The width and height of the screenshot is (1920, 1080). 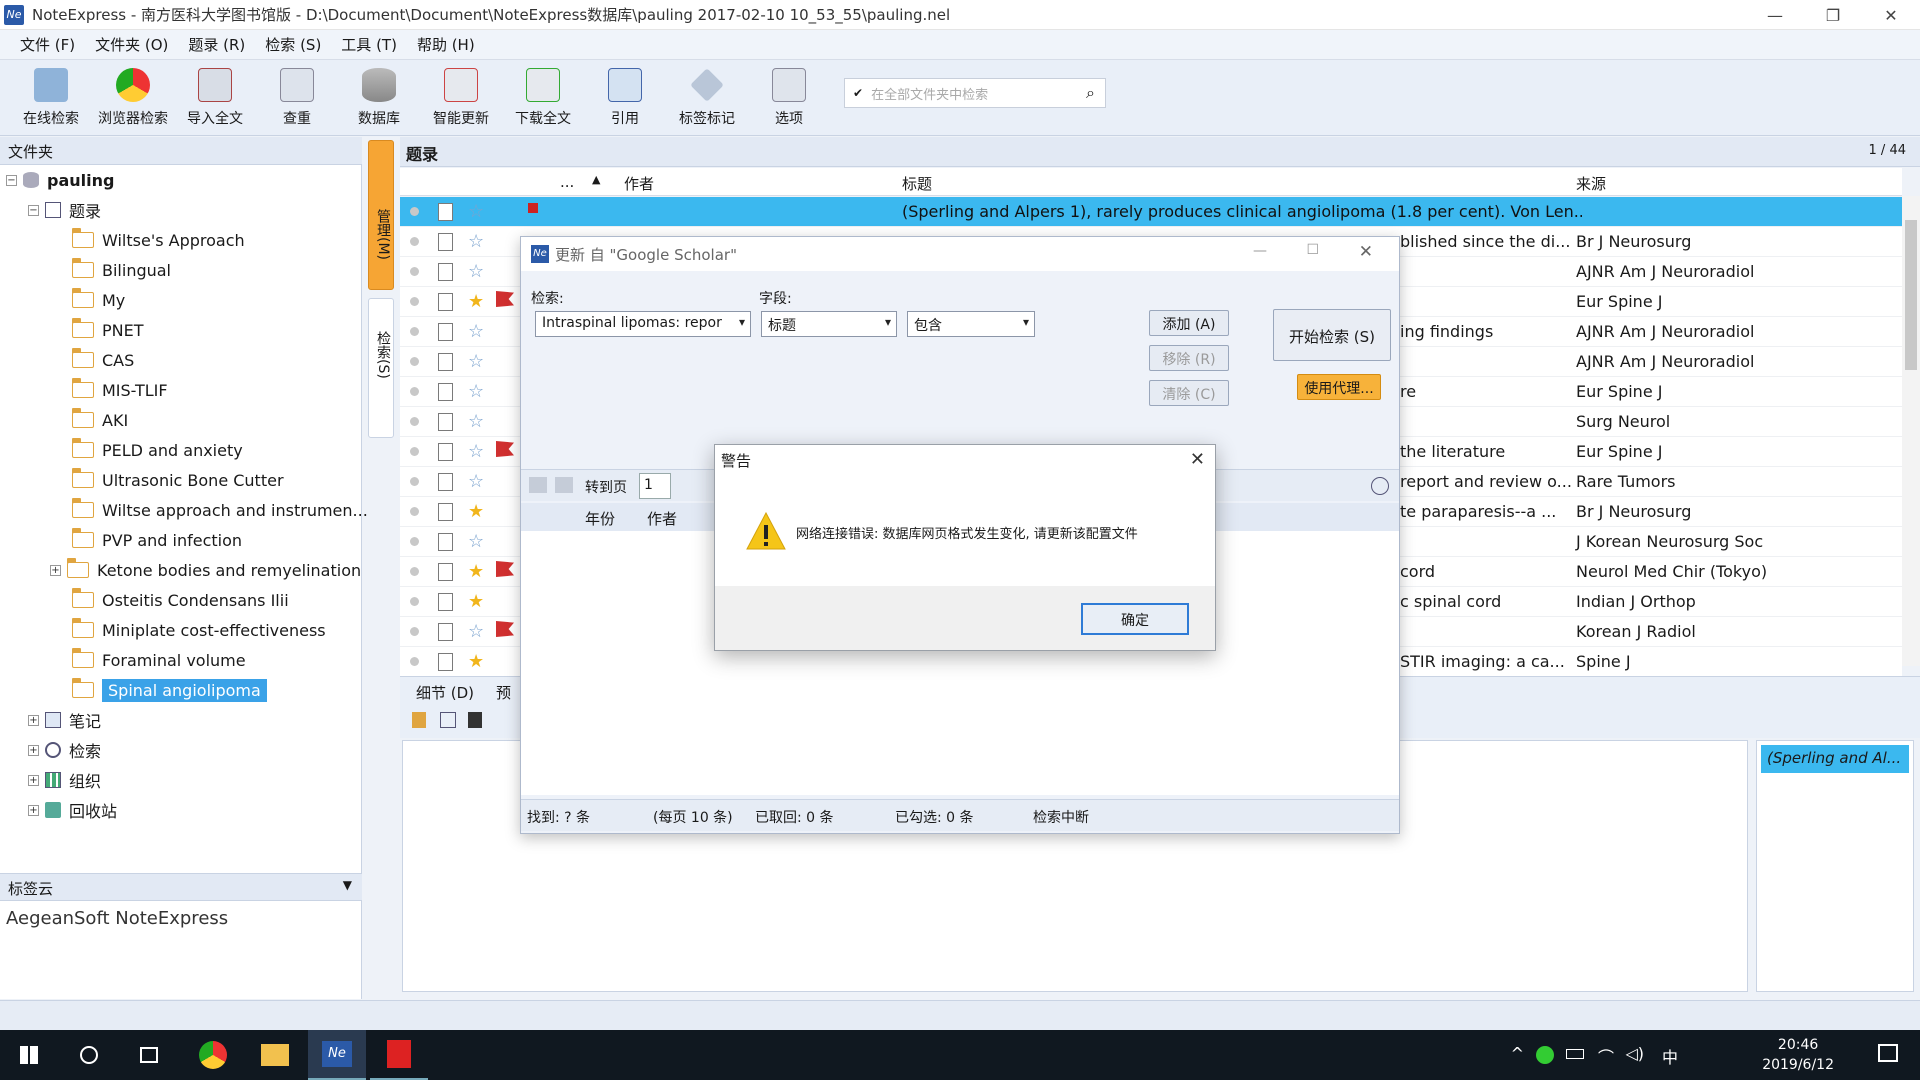 What do you see at coordinates (971, 324) in the screenshot?
I see `operator-combo: 包含` at bounding box center [971, 324].